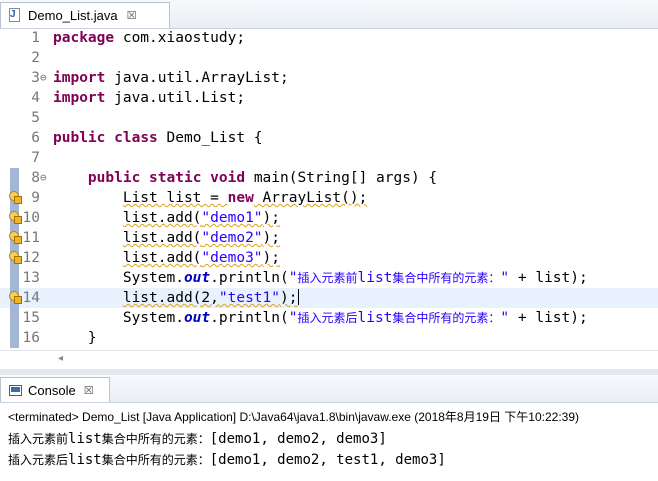 The width and height of the screenshot is (658, 481). What do you see at coordinates (329, 58) in the screenshot?
I see `code-line: 2` at bounding box center [329, 58].